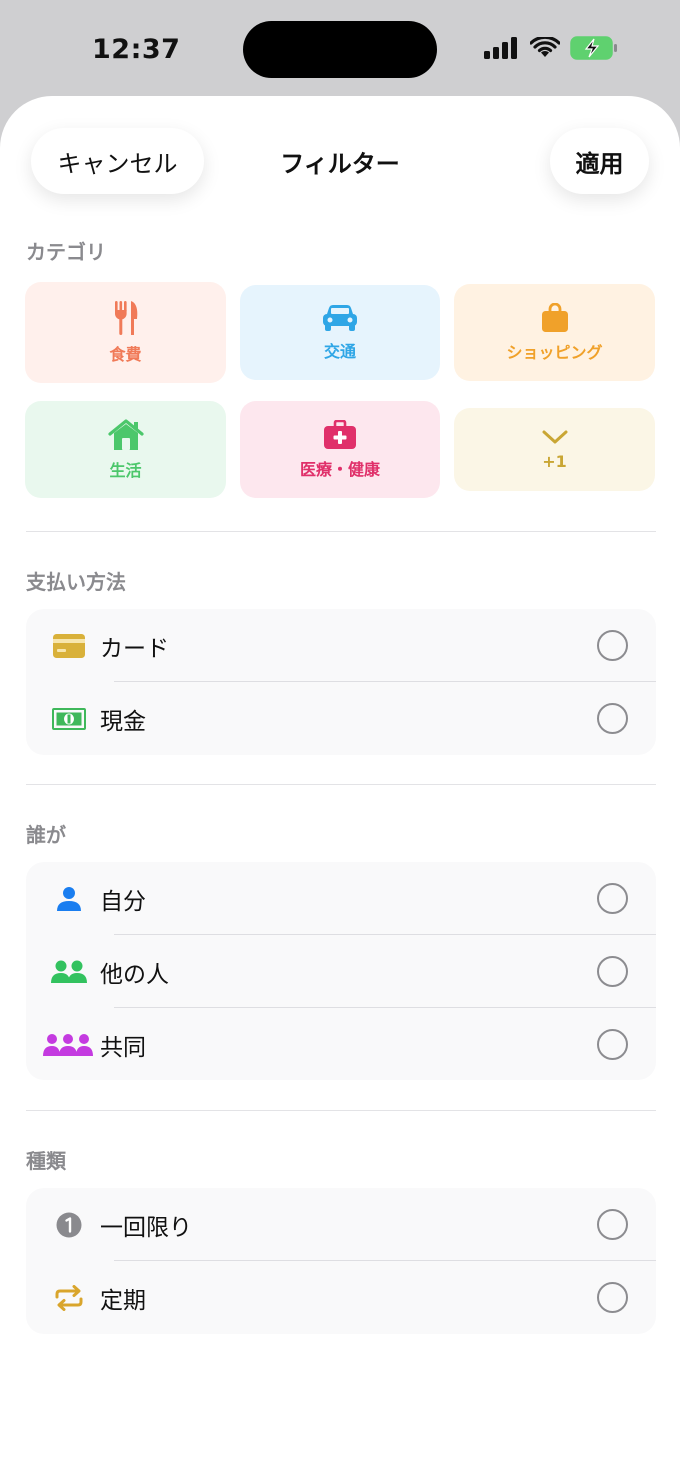 This screenshot has width=680, height=1477. Describe the element at coordinates (599, 161) in the screenshot. I see `apply-button: 適用` at that location.